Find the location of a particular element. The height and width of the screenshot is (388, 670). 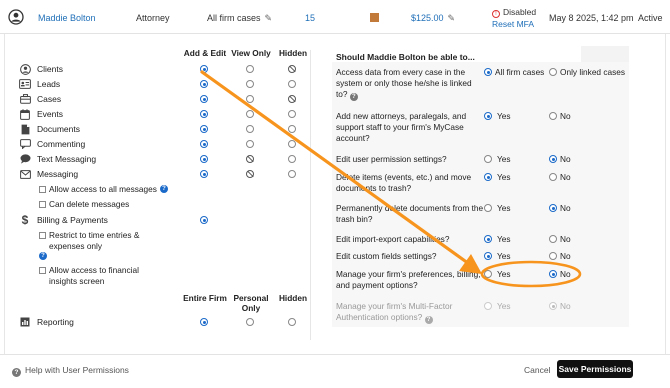

perm-row-cases: Cases is located at coordinates (40, 99).